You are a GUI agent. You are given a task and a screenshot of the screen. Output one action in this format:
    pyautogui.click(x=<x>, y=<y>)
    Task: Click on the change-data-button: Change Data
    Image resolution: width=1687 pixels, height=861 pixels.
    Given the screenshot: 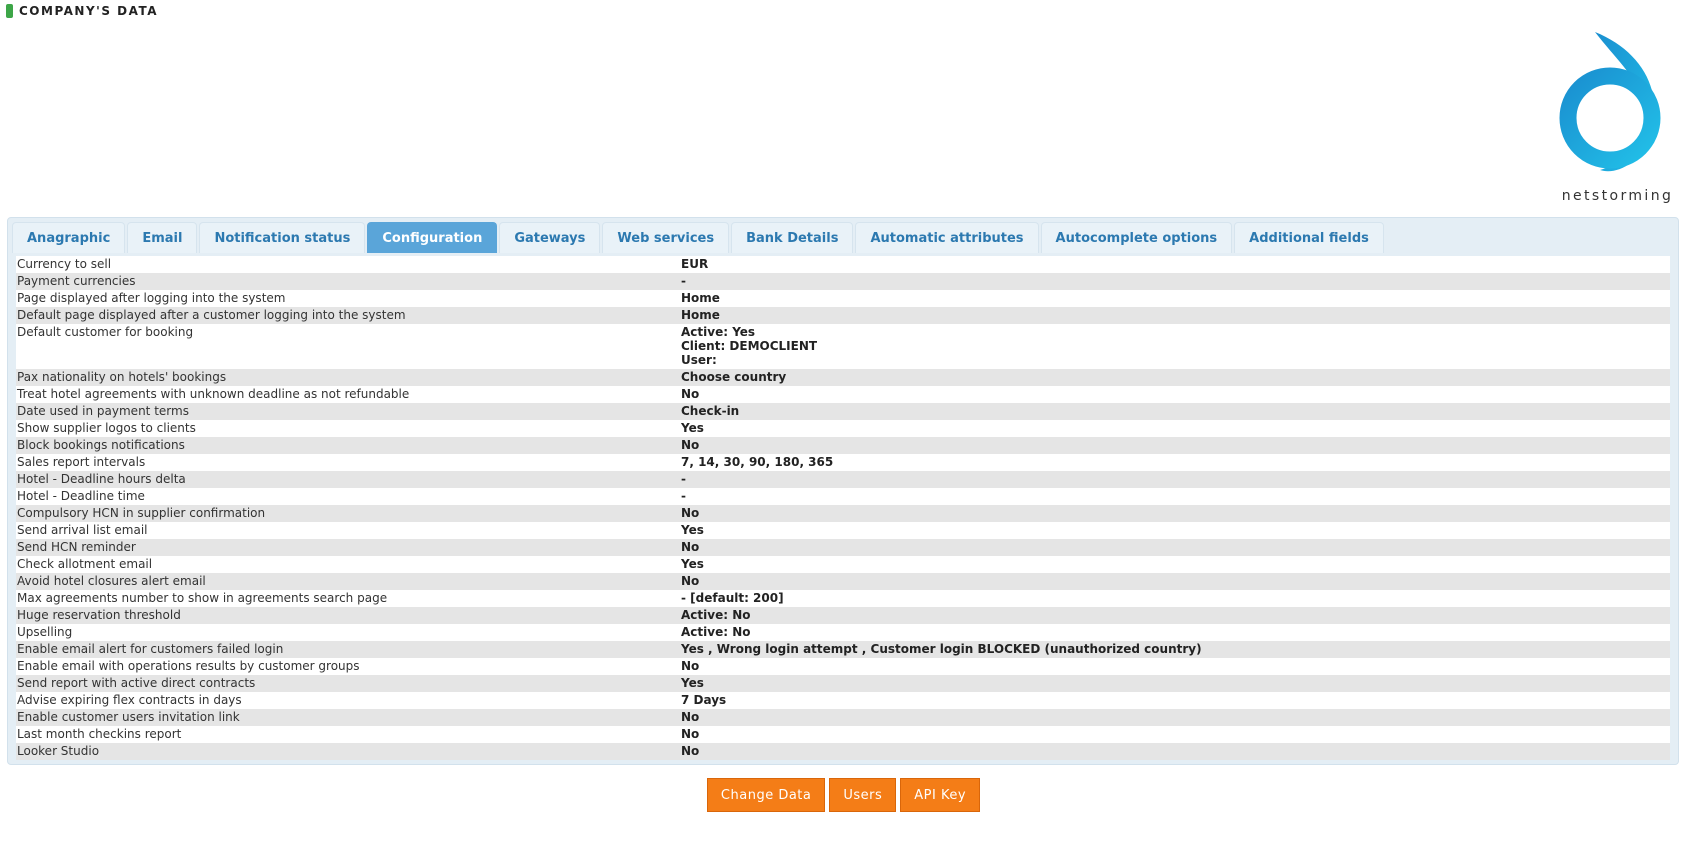 What is the action you would take?
    pyautogui.click(x=766, y=795)
    